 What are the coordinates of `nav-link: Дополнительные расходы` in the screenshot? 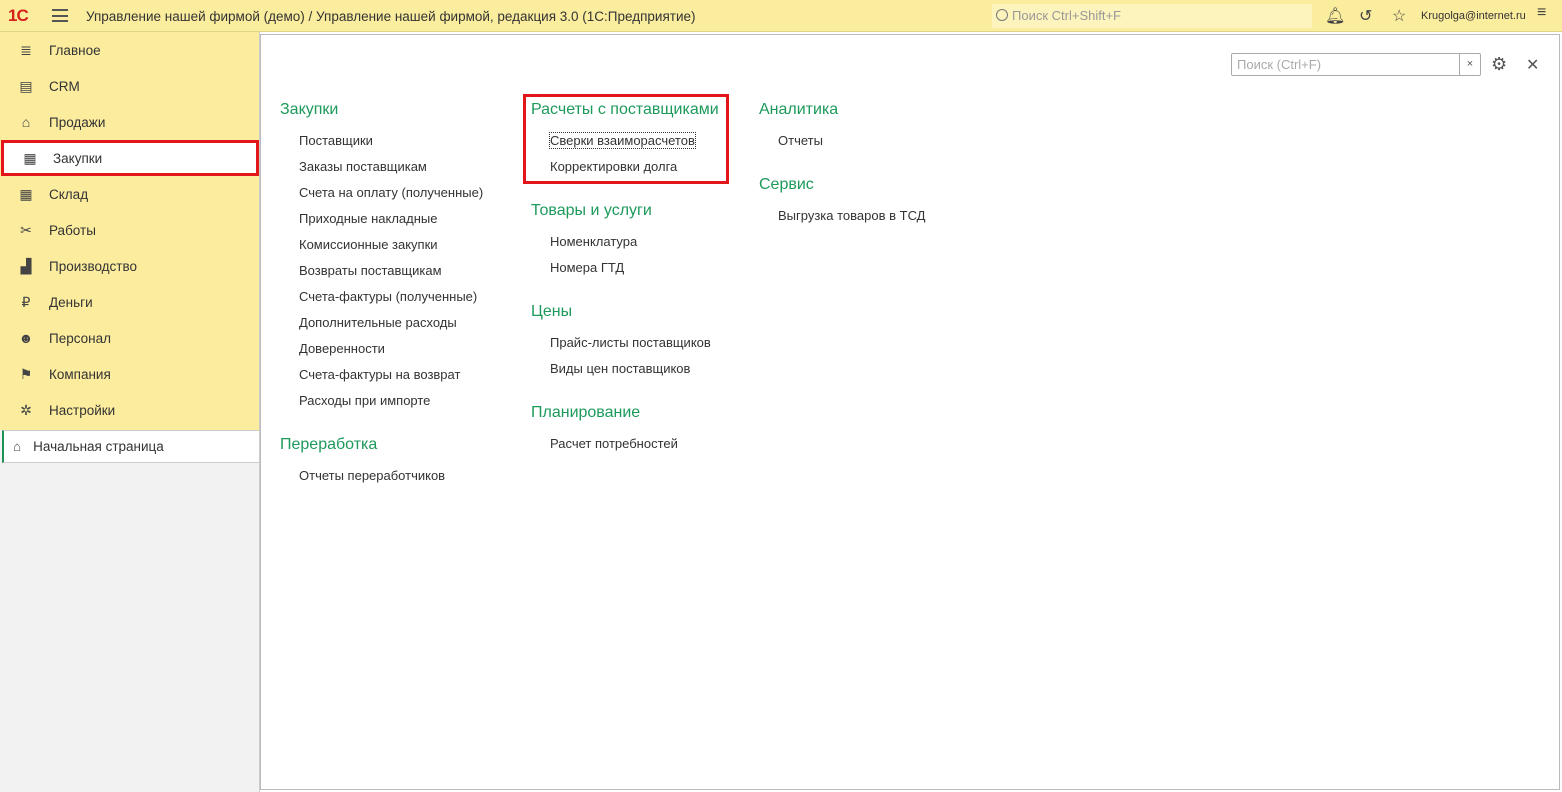 It's located at (391, 328).